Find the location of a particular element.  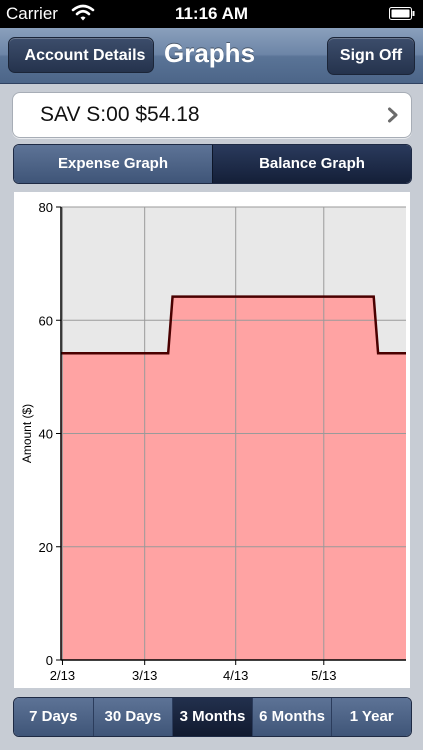

navigation-bar: Account Details Graphs Sign Off is located at coordinates (211, 56).